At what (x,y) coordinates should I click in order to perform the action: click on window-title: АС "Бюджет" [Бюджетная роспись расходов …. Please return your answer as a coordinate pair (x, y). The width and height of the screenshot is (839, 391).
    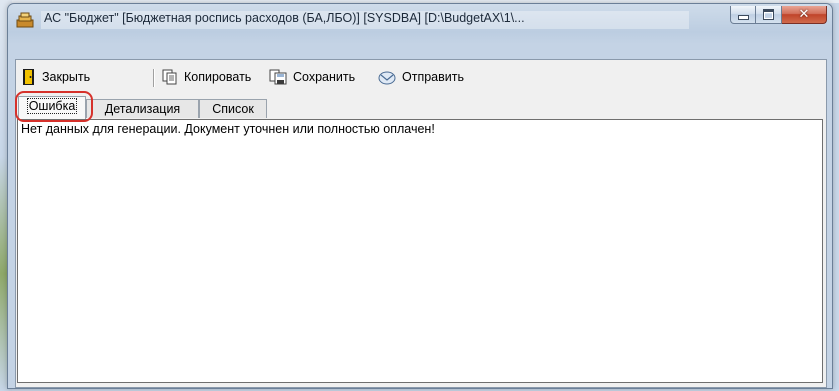
    Looking at the image, I should click on (365, 20).